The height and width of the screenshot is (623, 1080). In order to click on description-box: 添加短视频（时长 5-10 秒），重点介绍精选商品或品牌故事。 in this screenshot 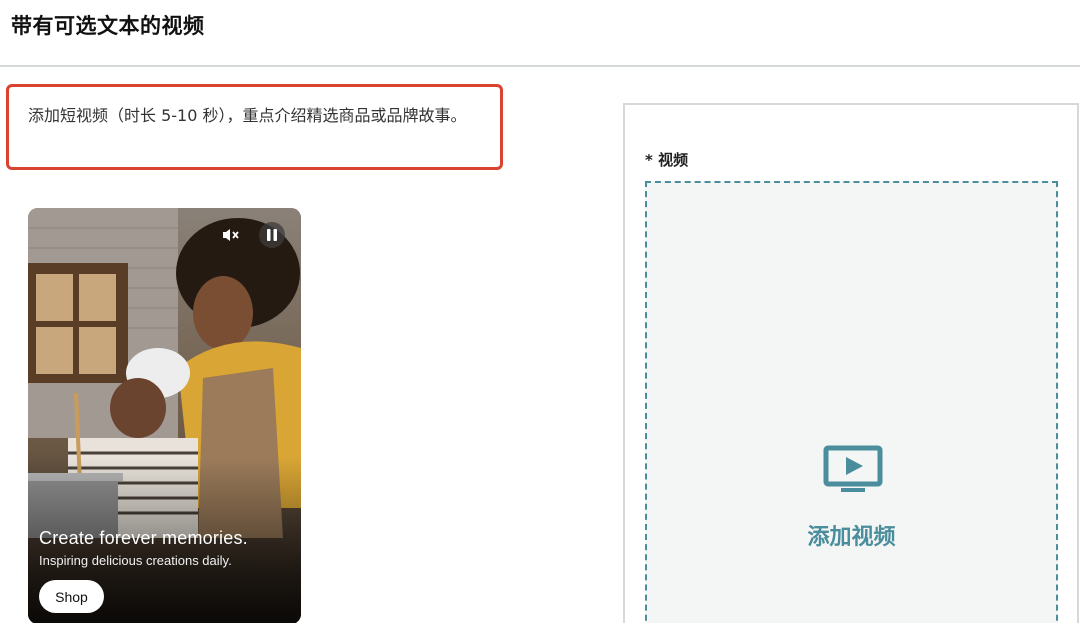, I will do `click(254, 127)`.